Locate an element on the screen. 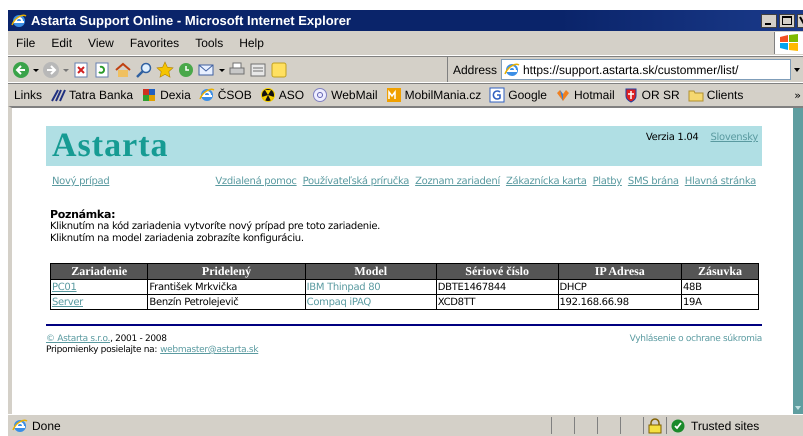 The image size is (803, 436). note-text: Kliknutím na model zariadenia zobrazíte konfiguráciu. is located at coordinates (177, 239).